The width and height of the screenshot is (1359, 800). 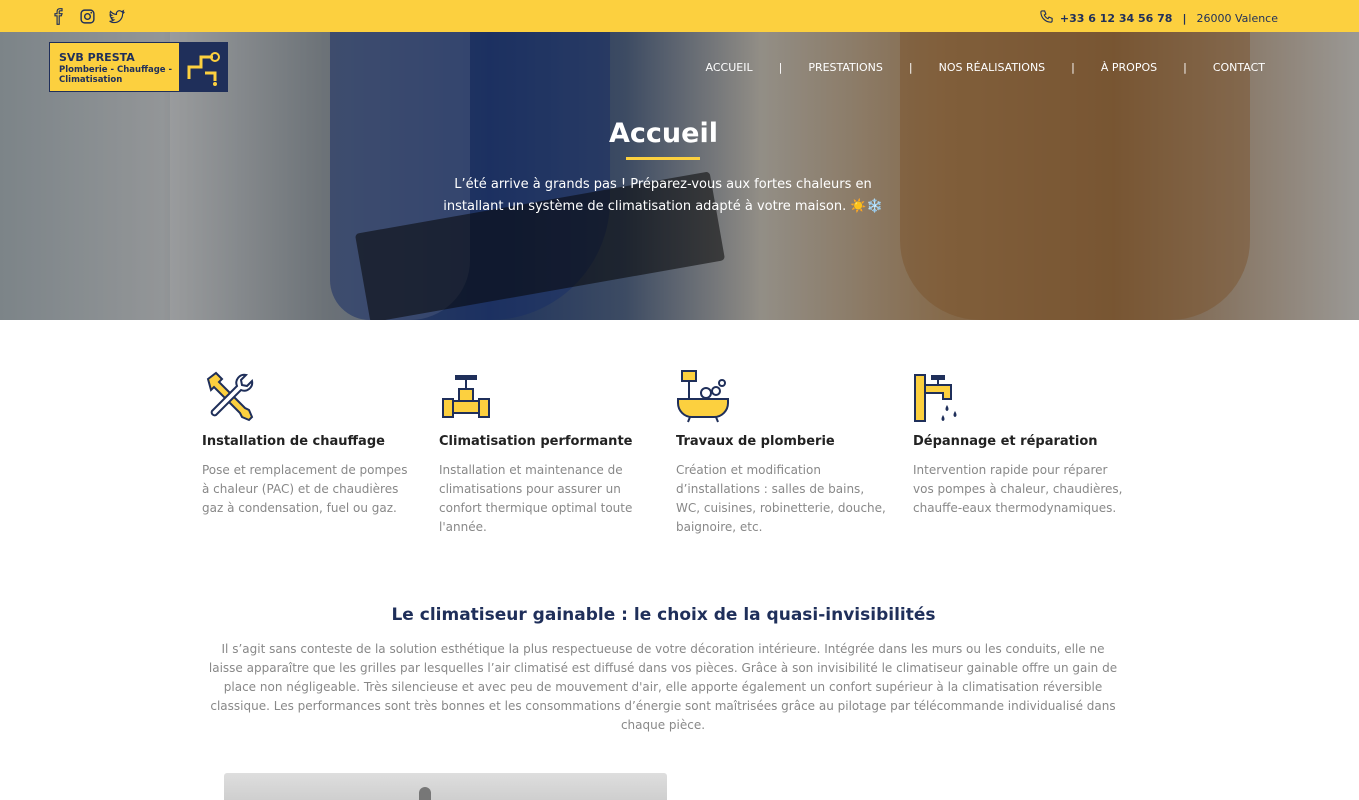 What do you see at coordinates (1239, 67) in the screenshot?
I see `nav-contact: CONTACT` at bounding box center [1239, 67].